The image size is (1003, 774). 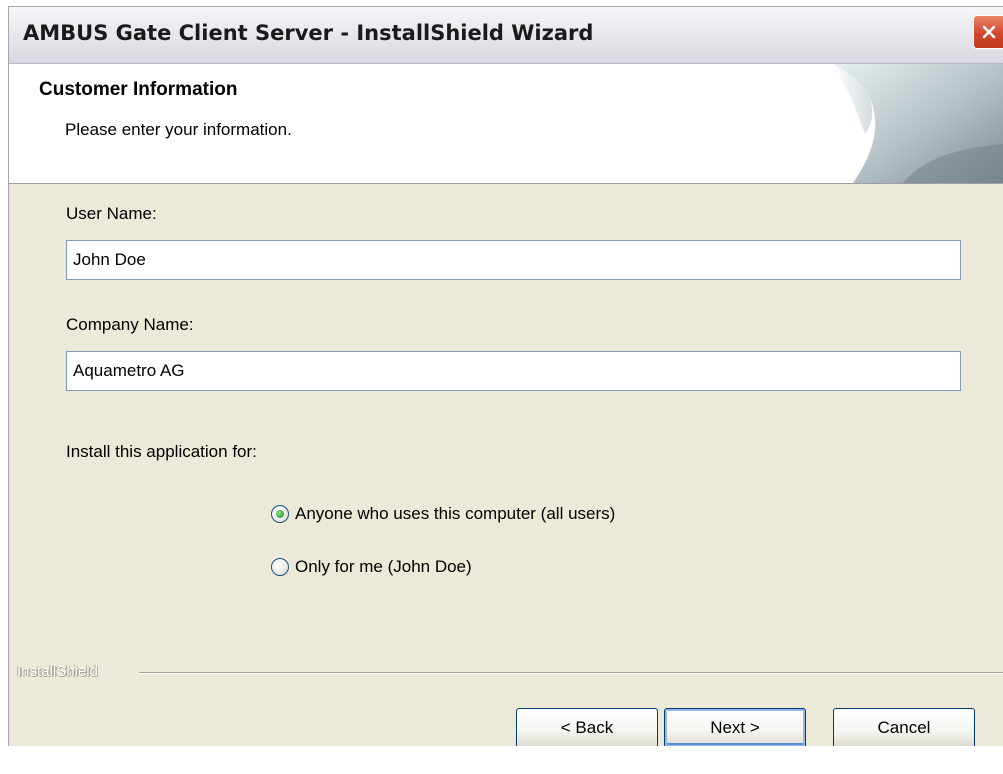 I want to click on user-name-input, so click(x=513, y=260).